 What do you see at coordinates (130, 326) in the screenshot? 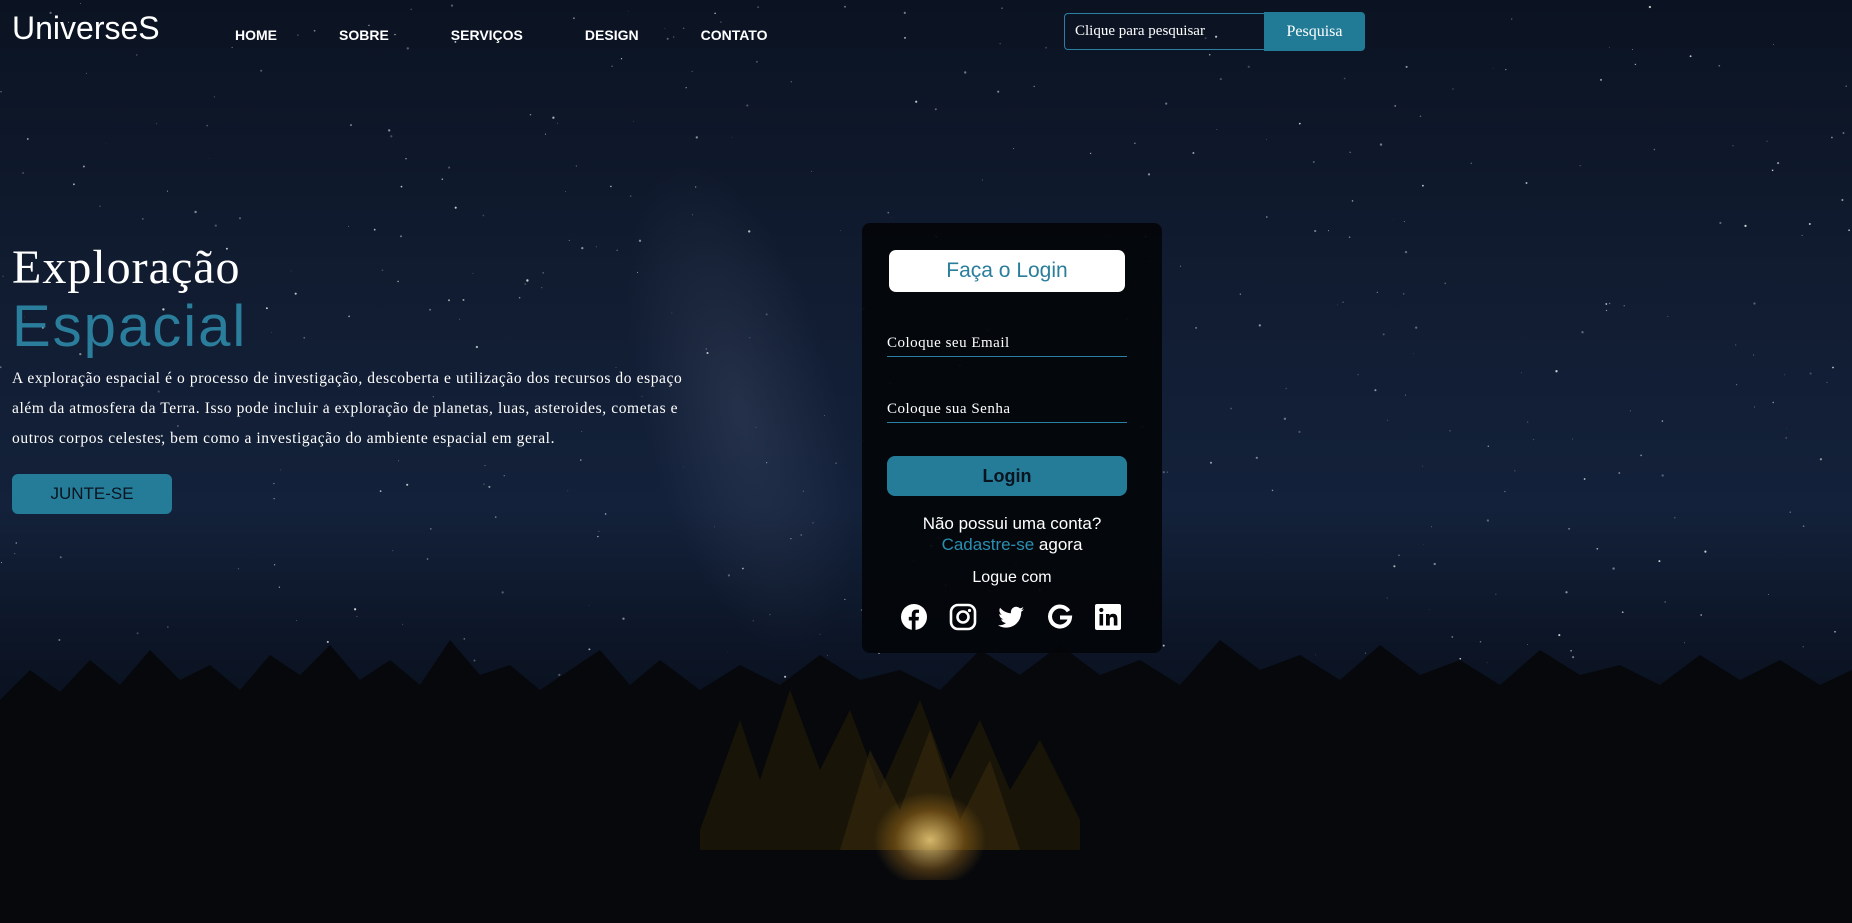
I see `hero-title-line2: Espacial` at bounding box center [130, 326].